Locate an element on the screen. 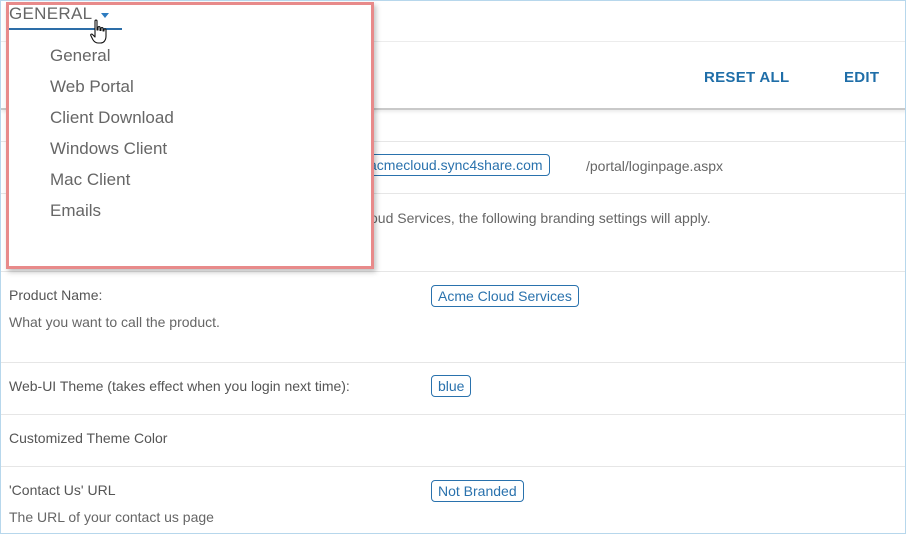 The image size is (906, 534). login-path-text: /portal/loginpage.aspx is located at coordinates (654, 166).